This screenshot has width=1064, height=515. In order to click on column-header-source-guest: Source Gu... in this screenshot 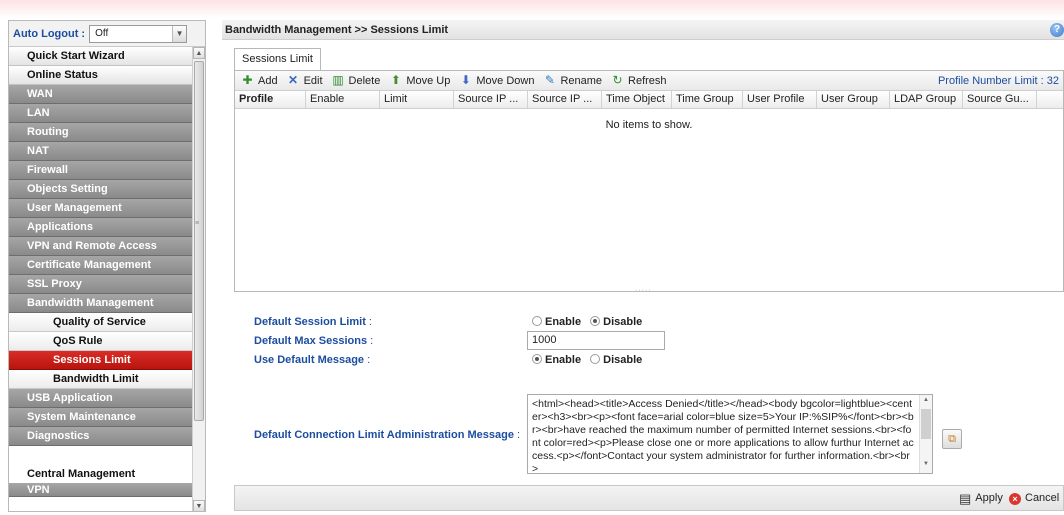, I will do `click(1000, 99)`.